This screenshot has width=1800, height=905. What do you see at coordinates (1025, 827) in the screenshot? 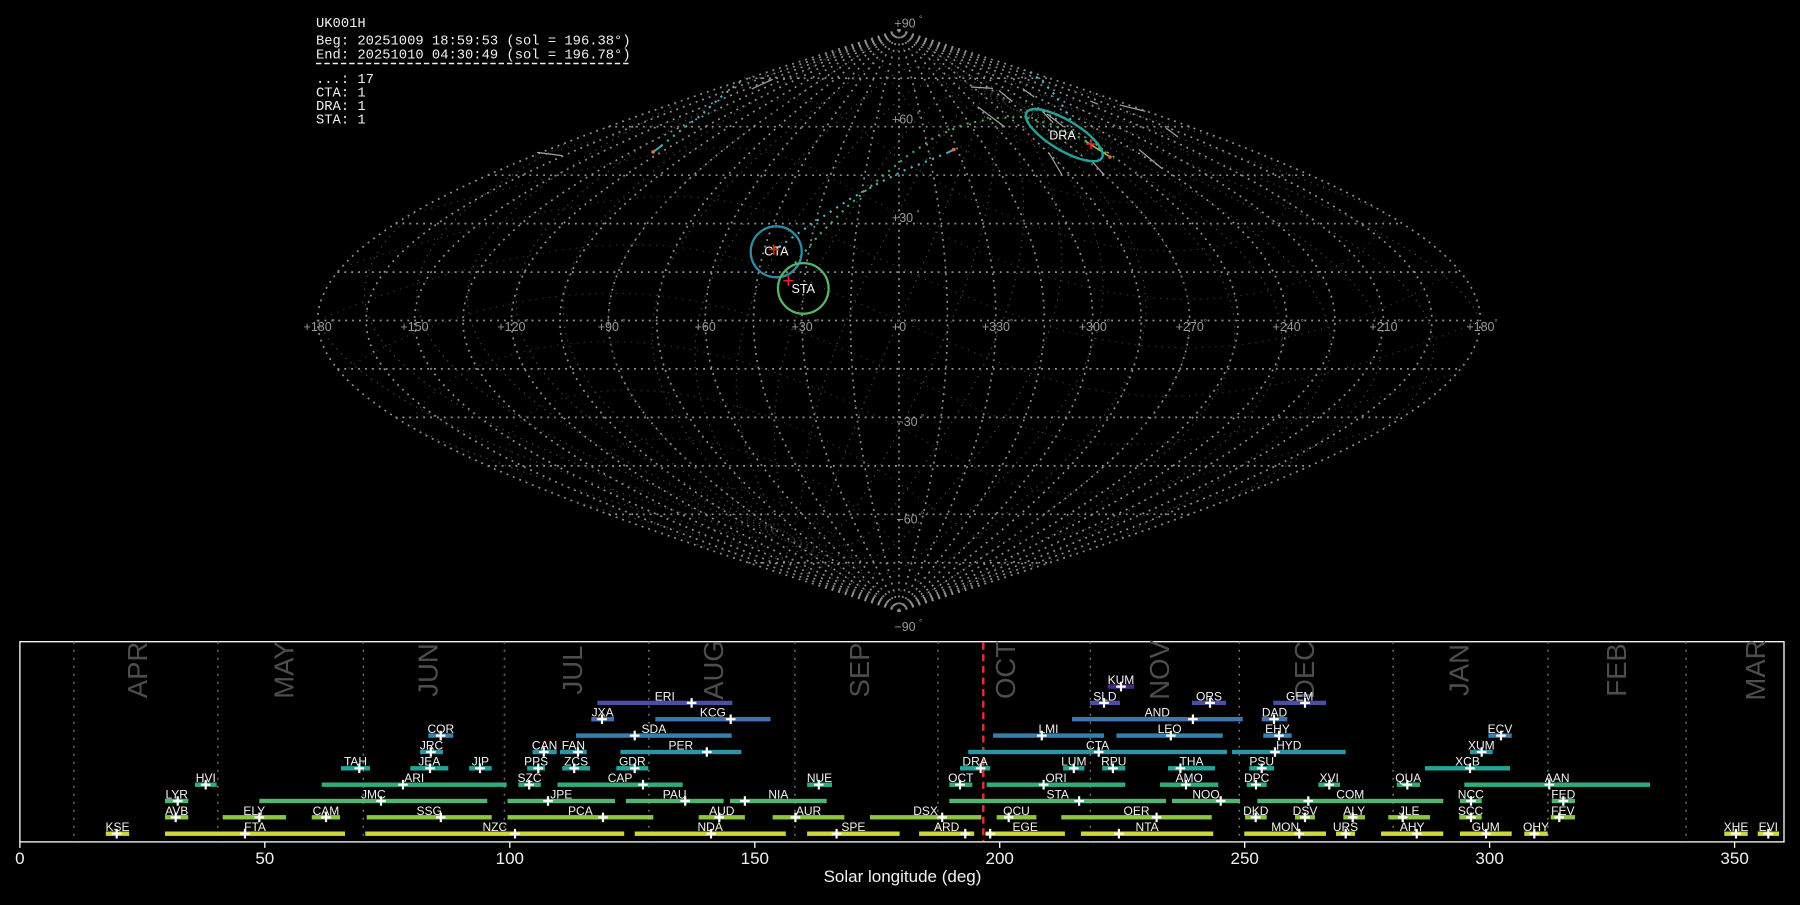
I see `svg-text: EGE` at bounding box center [1025, 827].